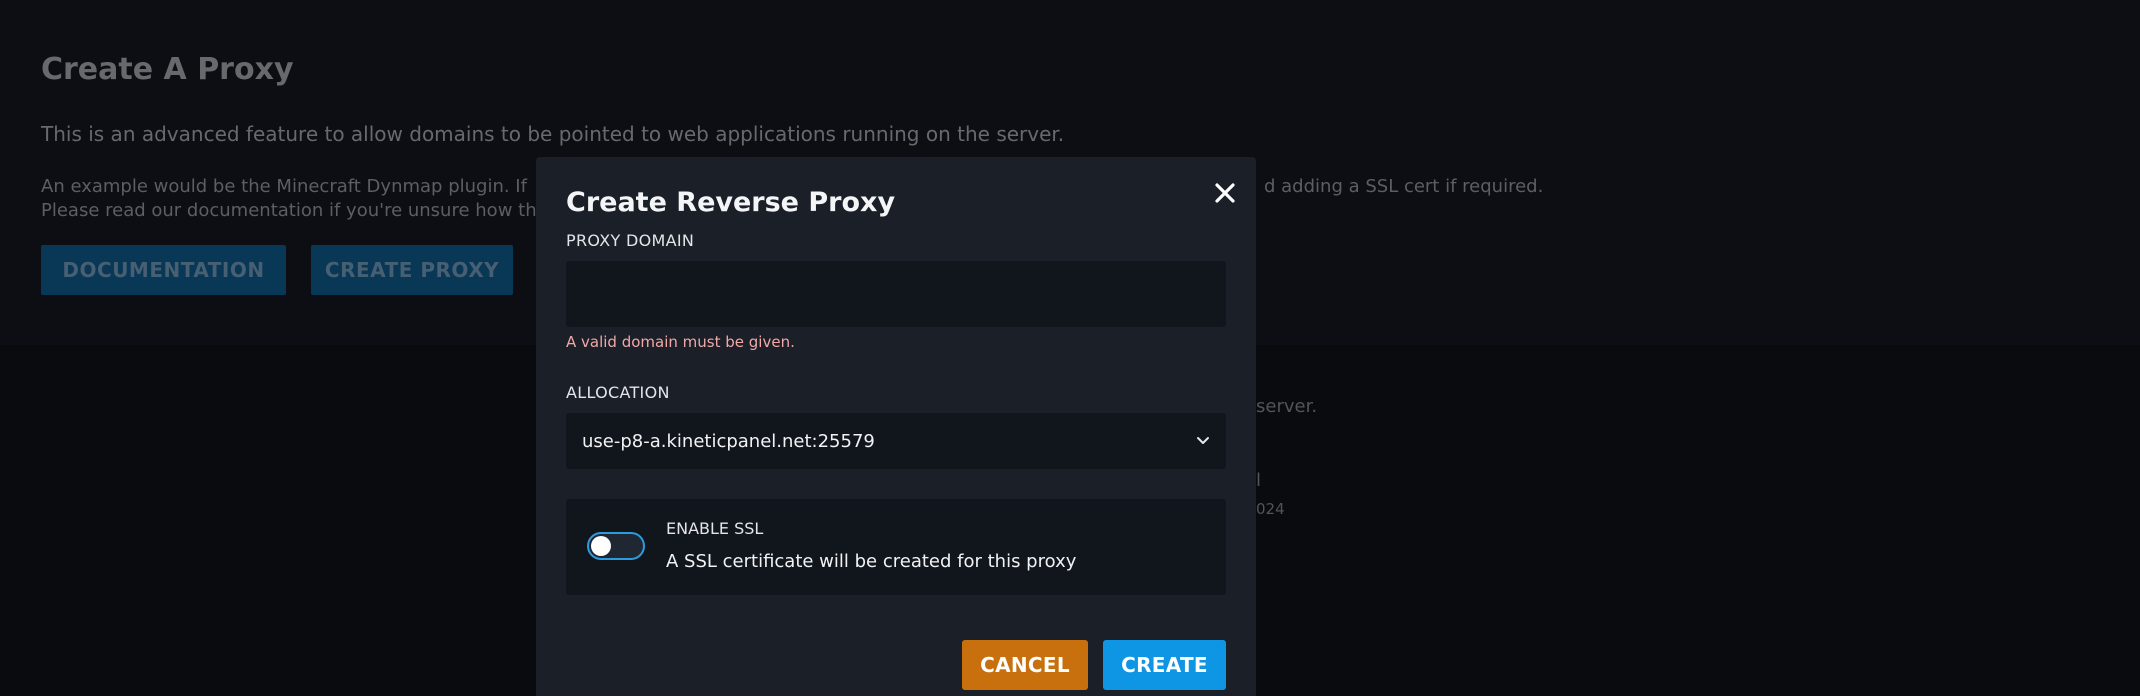 The width and height of the screenshot is (2140, 696). Describe the element at coordinates (728, 441) in the screenshot. I see `allocation-selected-value: use-p8-a.kineticpanel.net:25579` at that location.